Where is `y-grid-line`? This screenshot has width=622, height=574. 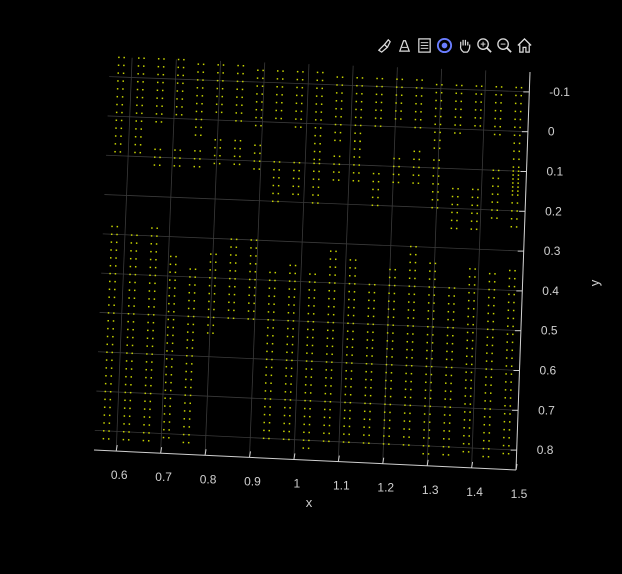
y-grid-line is located at coordinates (319, 84).